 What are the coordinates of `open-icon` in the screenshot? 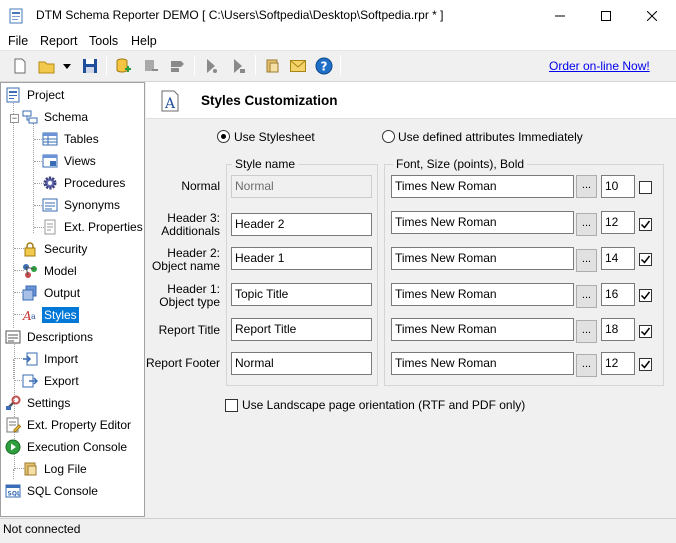 It's located at (46, 67).